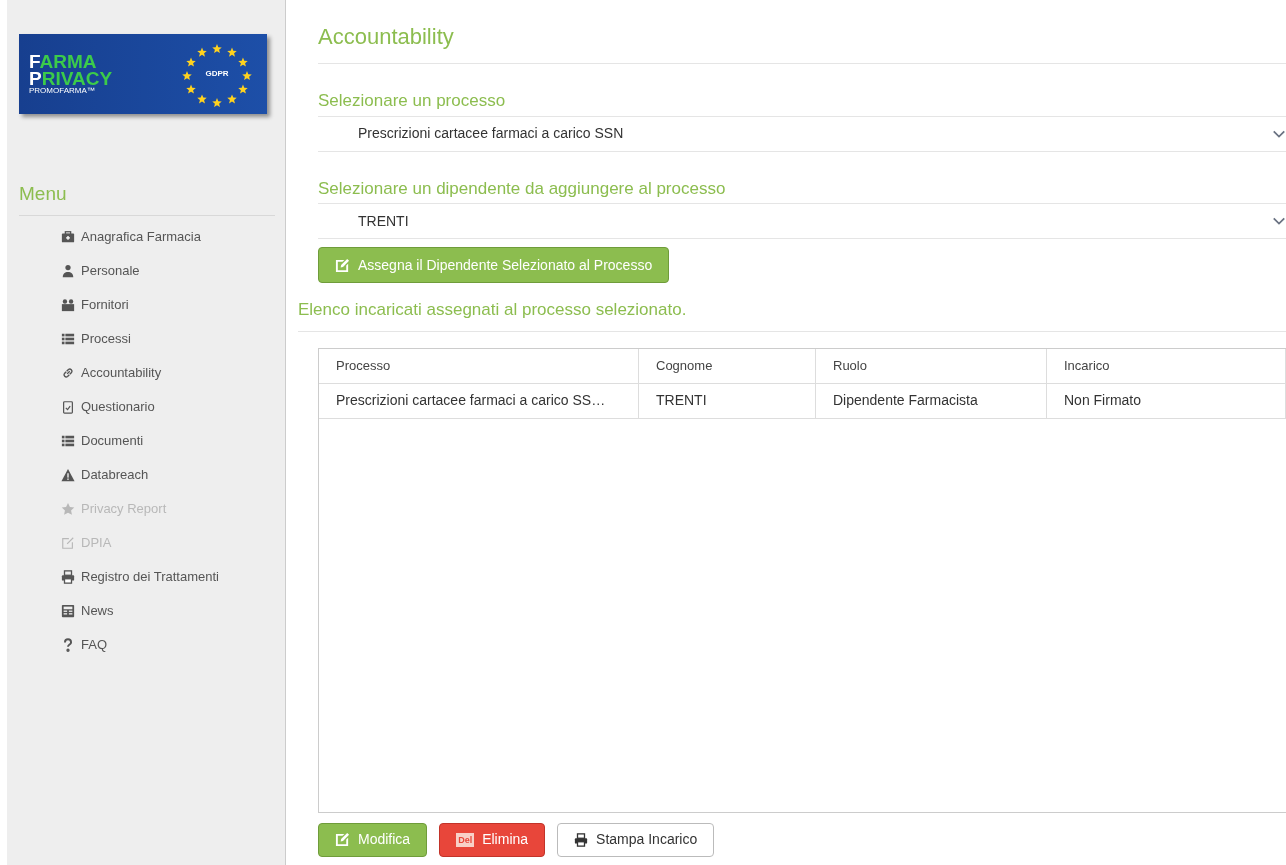 The image size is (1286, 865). I want to click on brand-text: PROMOFARMA™, so click(62, 91).